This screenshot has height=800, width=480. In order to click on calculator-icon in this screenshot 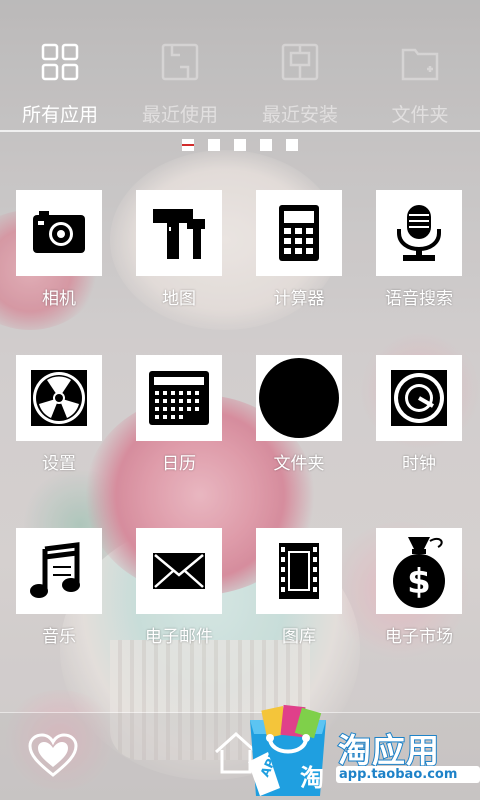, I will do `click(299, 233)`.